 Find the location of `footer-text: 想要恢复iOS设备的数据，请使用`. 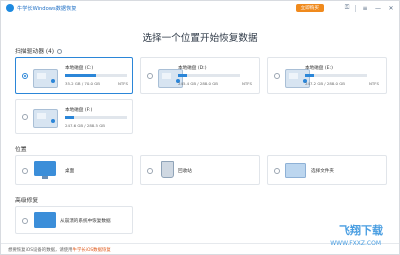

footer-text: 想要恢复iOS设备的数据，请使用 is located at coordinates (40, 250).